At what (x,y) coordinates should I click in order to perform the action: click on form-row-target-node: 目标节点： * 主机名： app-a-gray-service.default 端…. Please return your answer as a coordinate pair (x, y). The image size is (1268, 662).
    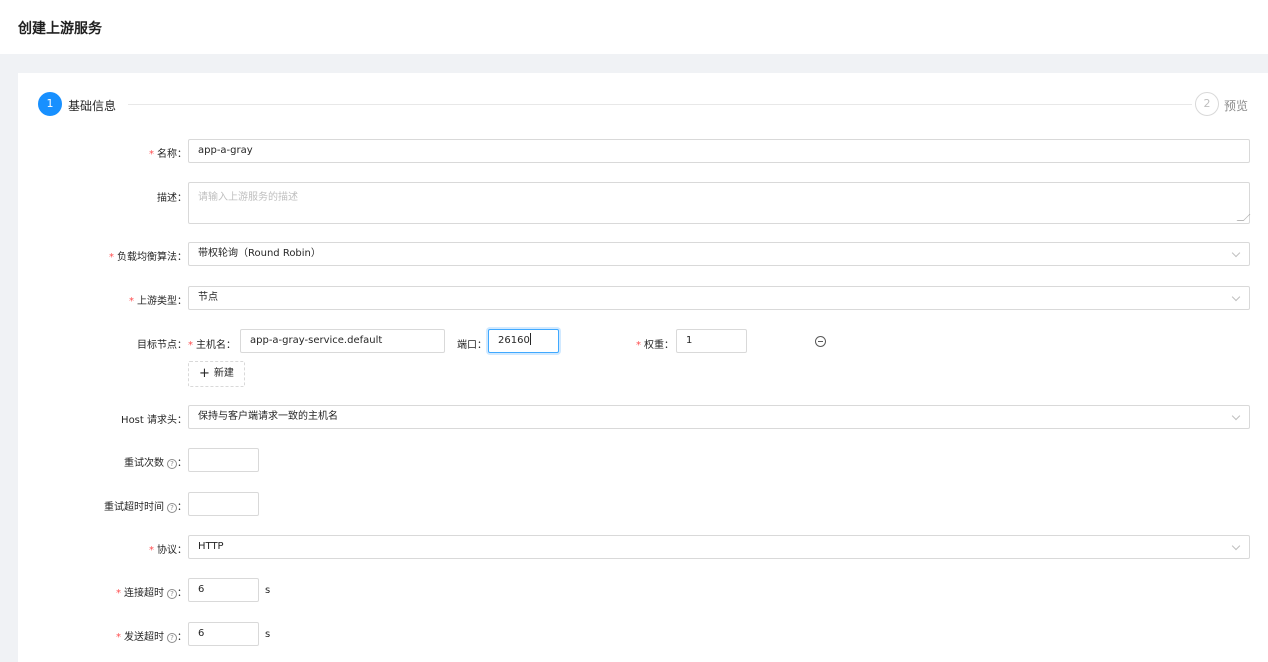
    Looking at the image, I should click on (643, 359).